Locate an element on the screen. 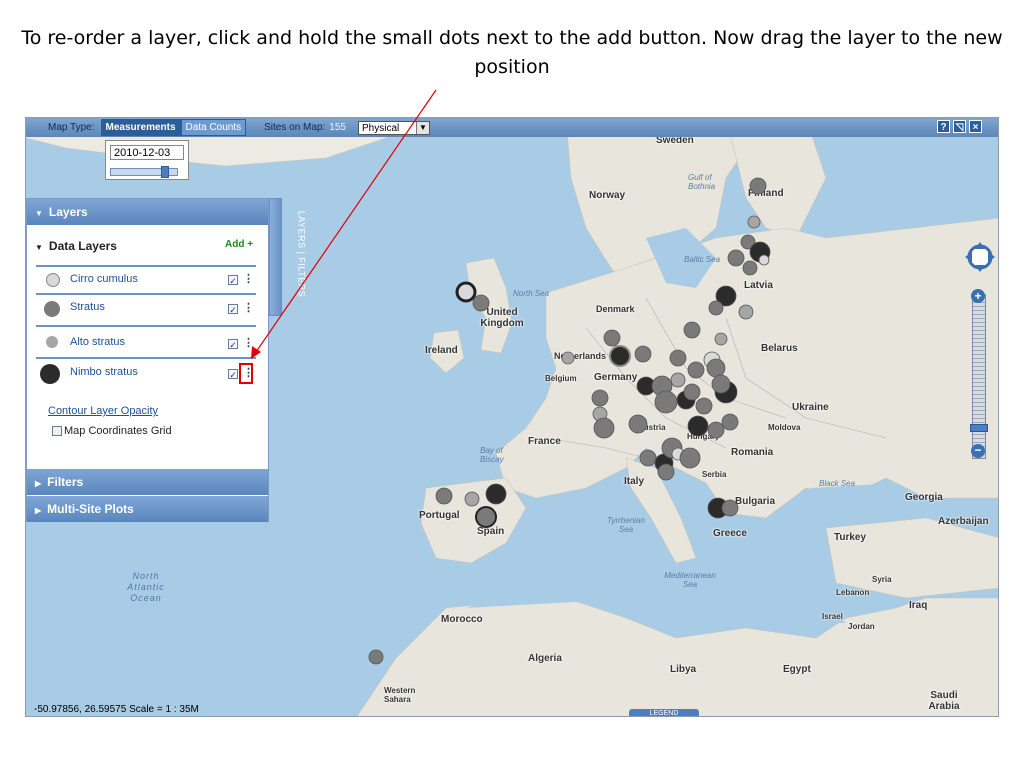  multi-site-plots-header: ▶ Multi-Site Plots is located at coordinates (147, 509).